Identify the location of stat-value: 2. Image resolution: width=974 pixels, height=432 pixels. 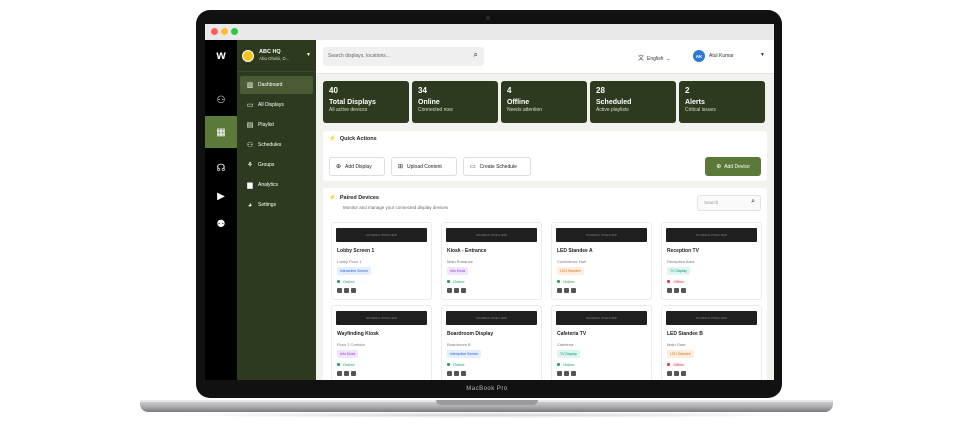
(687, 90).